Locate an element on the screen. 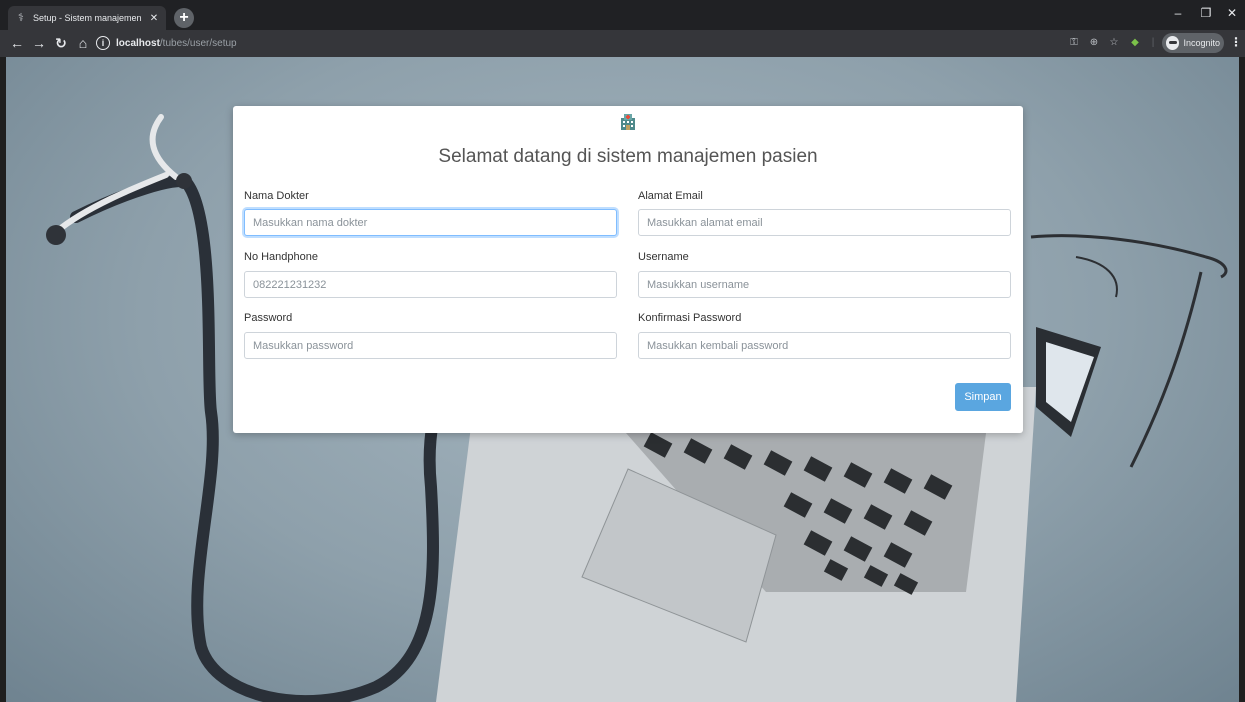 The image size is (1245, 702). url-path: /tubes/user/setup is located at coordinates (198, 43).